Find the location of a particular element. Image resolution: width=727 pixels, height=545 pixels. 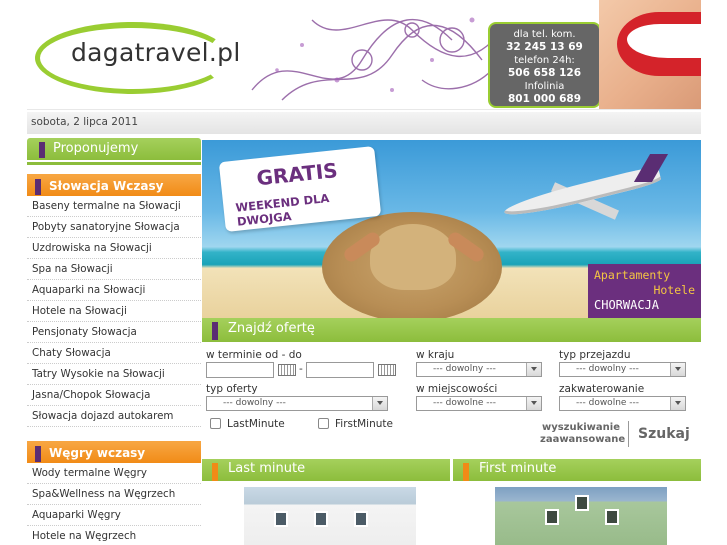

date-to-input is located at coordinates (340, 370).